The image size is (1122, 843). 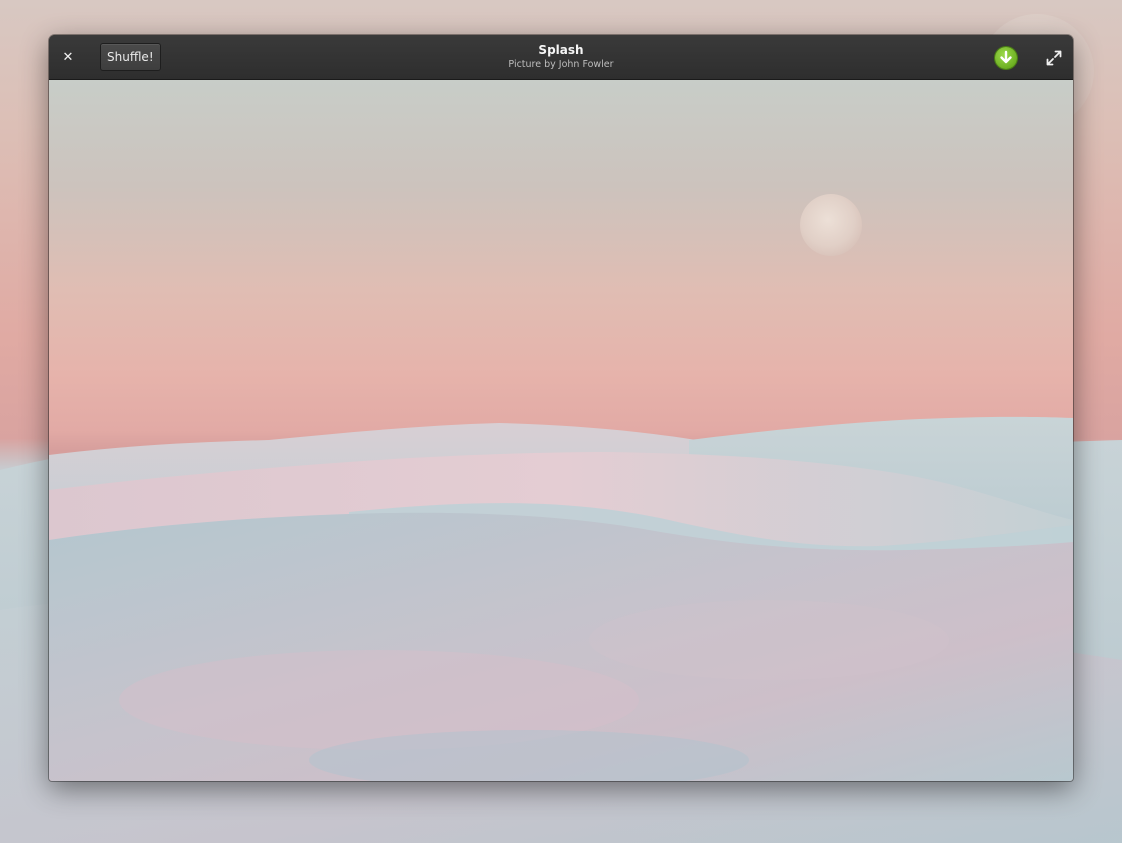 I want to click on header-bar: ✕ Shuffle! Splash Picture by John Fowler, so click(x=561, y=57).